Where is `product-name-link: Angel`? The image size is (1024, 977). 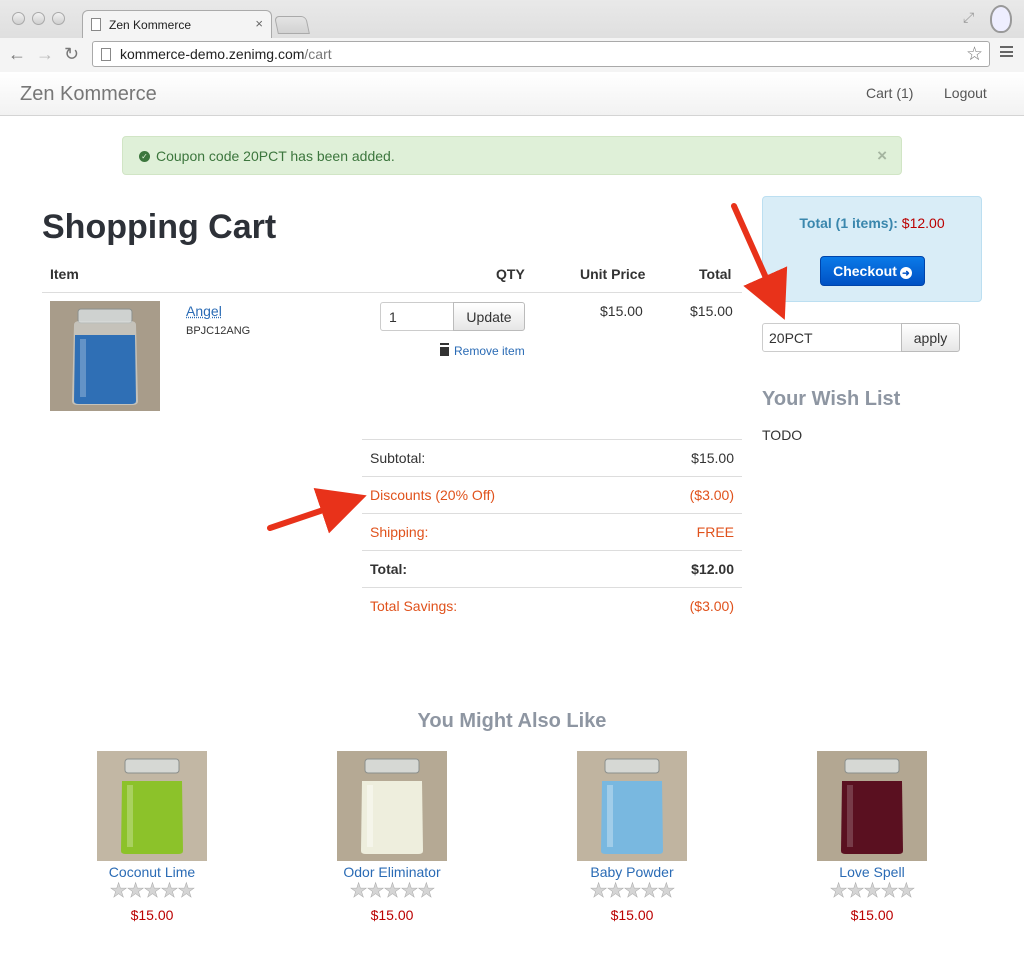 product-name-link: Angel is located at coordinates (204, 311).